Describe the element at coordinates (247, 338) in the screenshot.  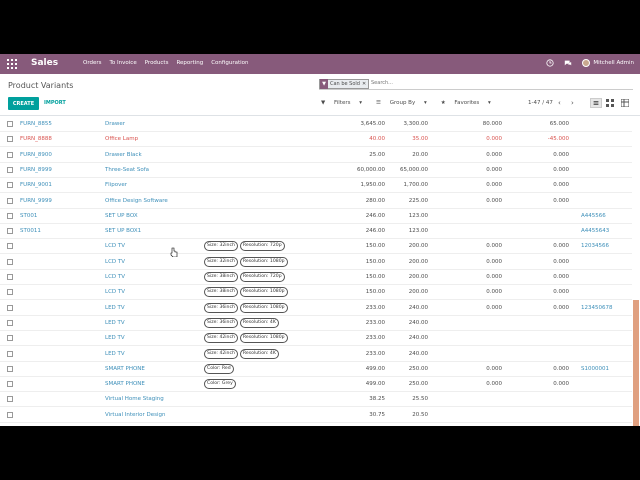
I see `variant-values: Size: 42inch Resolution: 1080p` at that location.